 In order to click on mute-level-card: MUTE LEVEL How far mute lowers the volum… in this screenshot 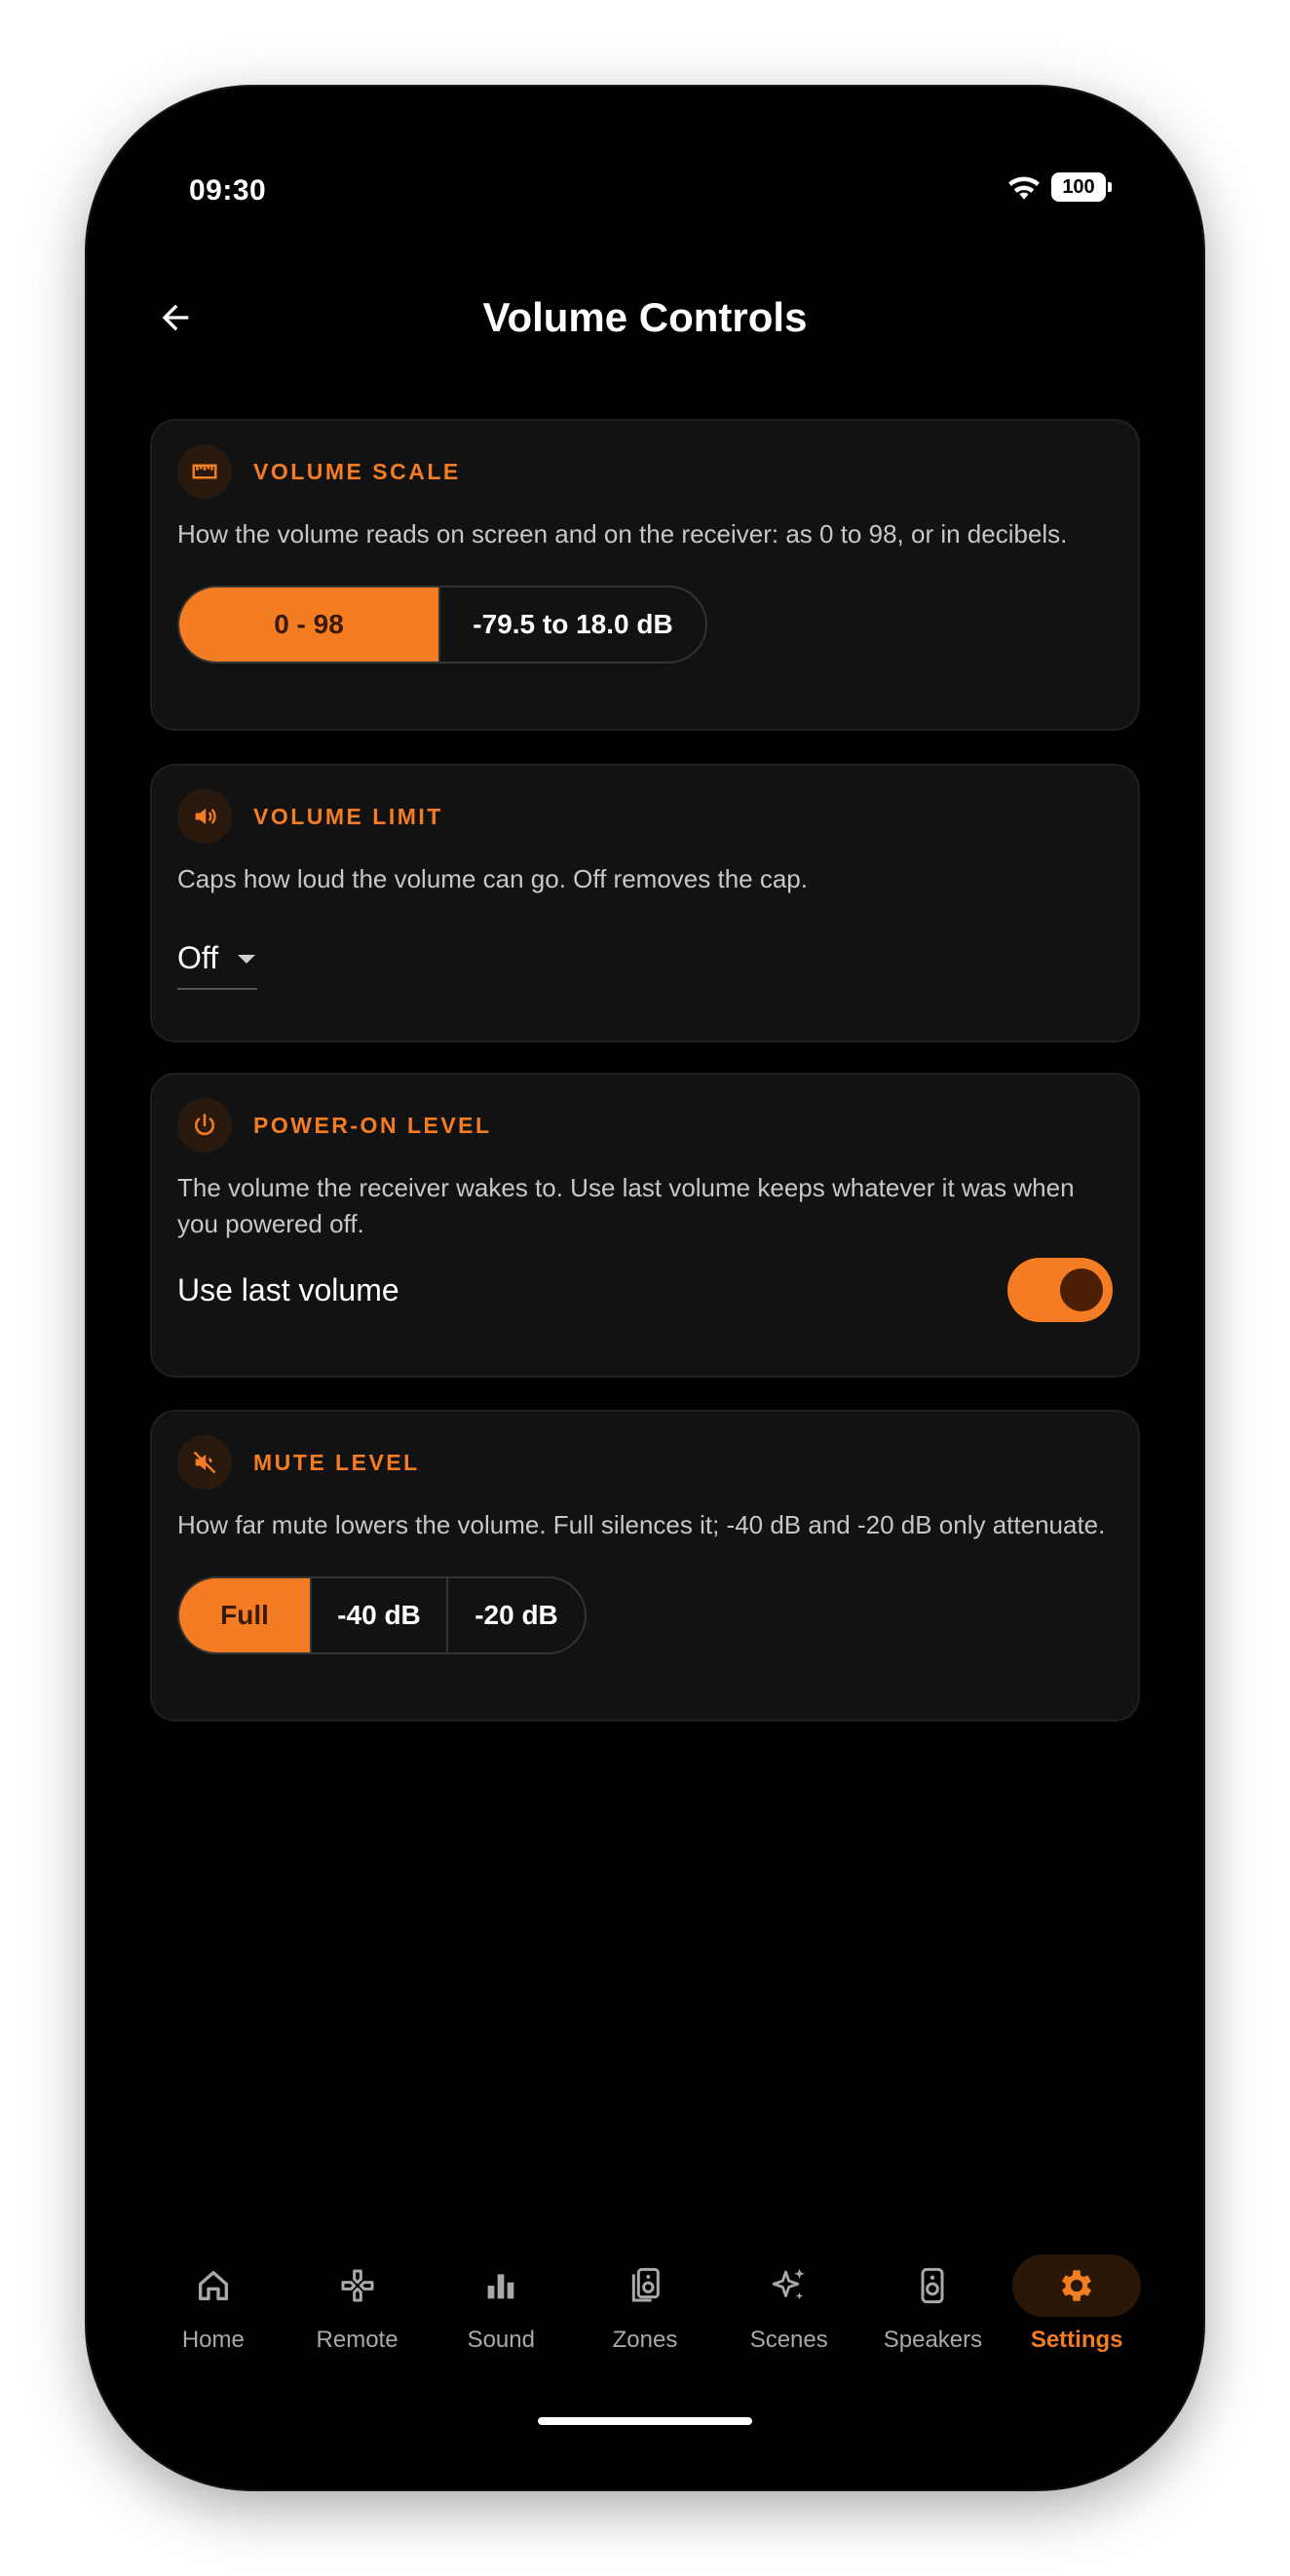, I will do `click(645, 1566)`.